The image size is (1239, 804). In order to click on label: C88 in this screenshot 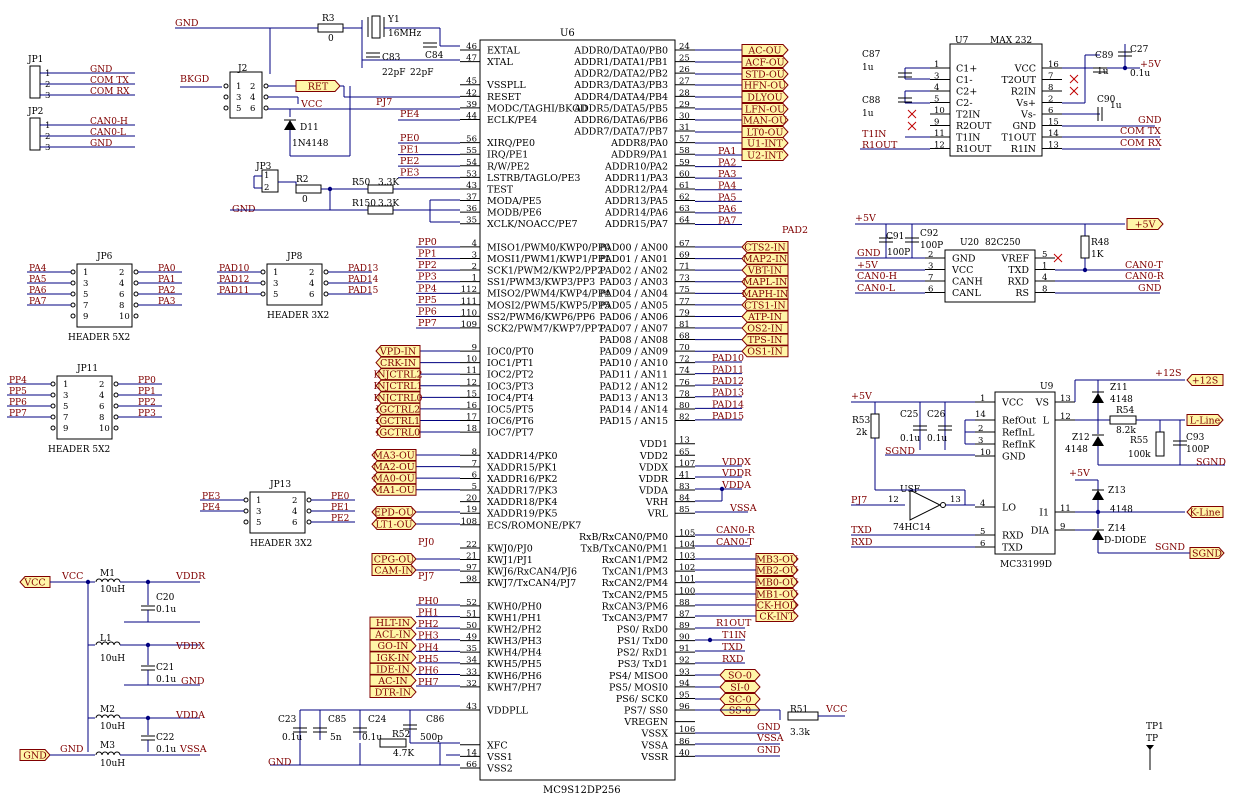, I will do `click(871, 101)`.